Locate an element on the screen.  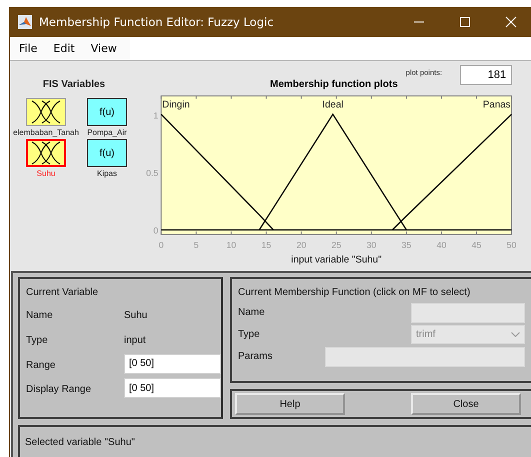
chevron-down-icon is located at coordinates (515, 334).